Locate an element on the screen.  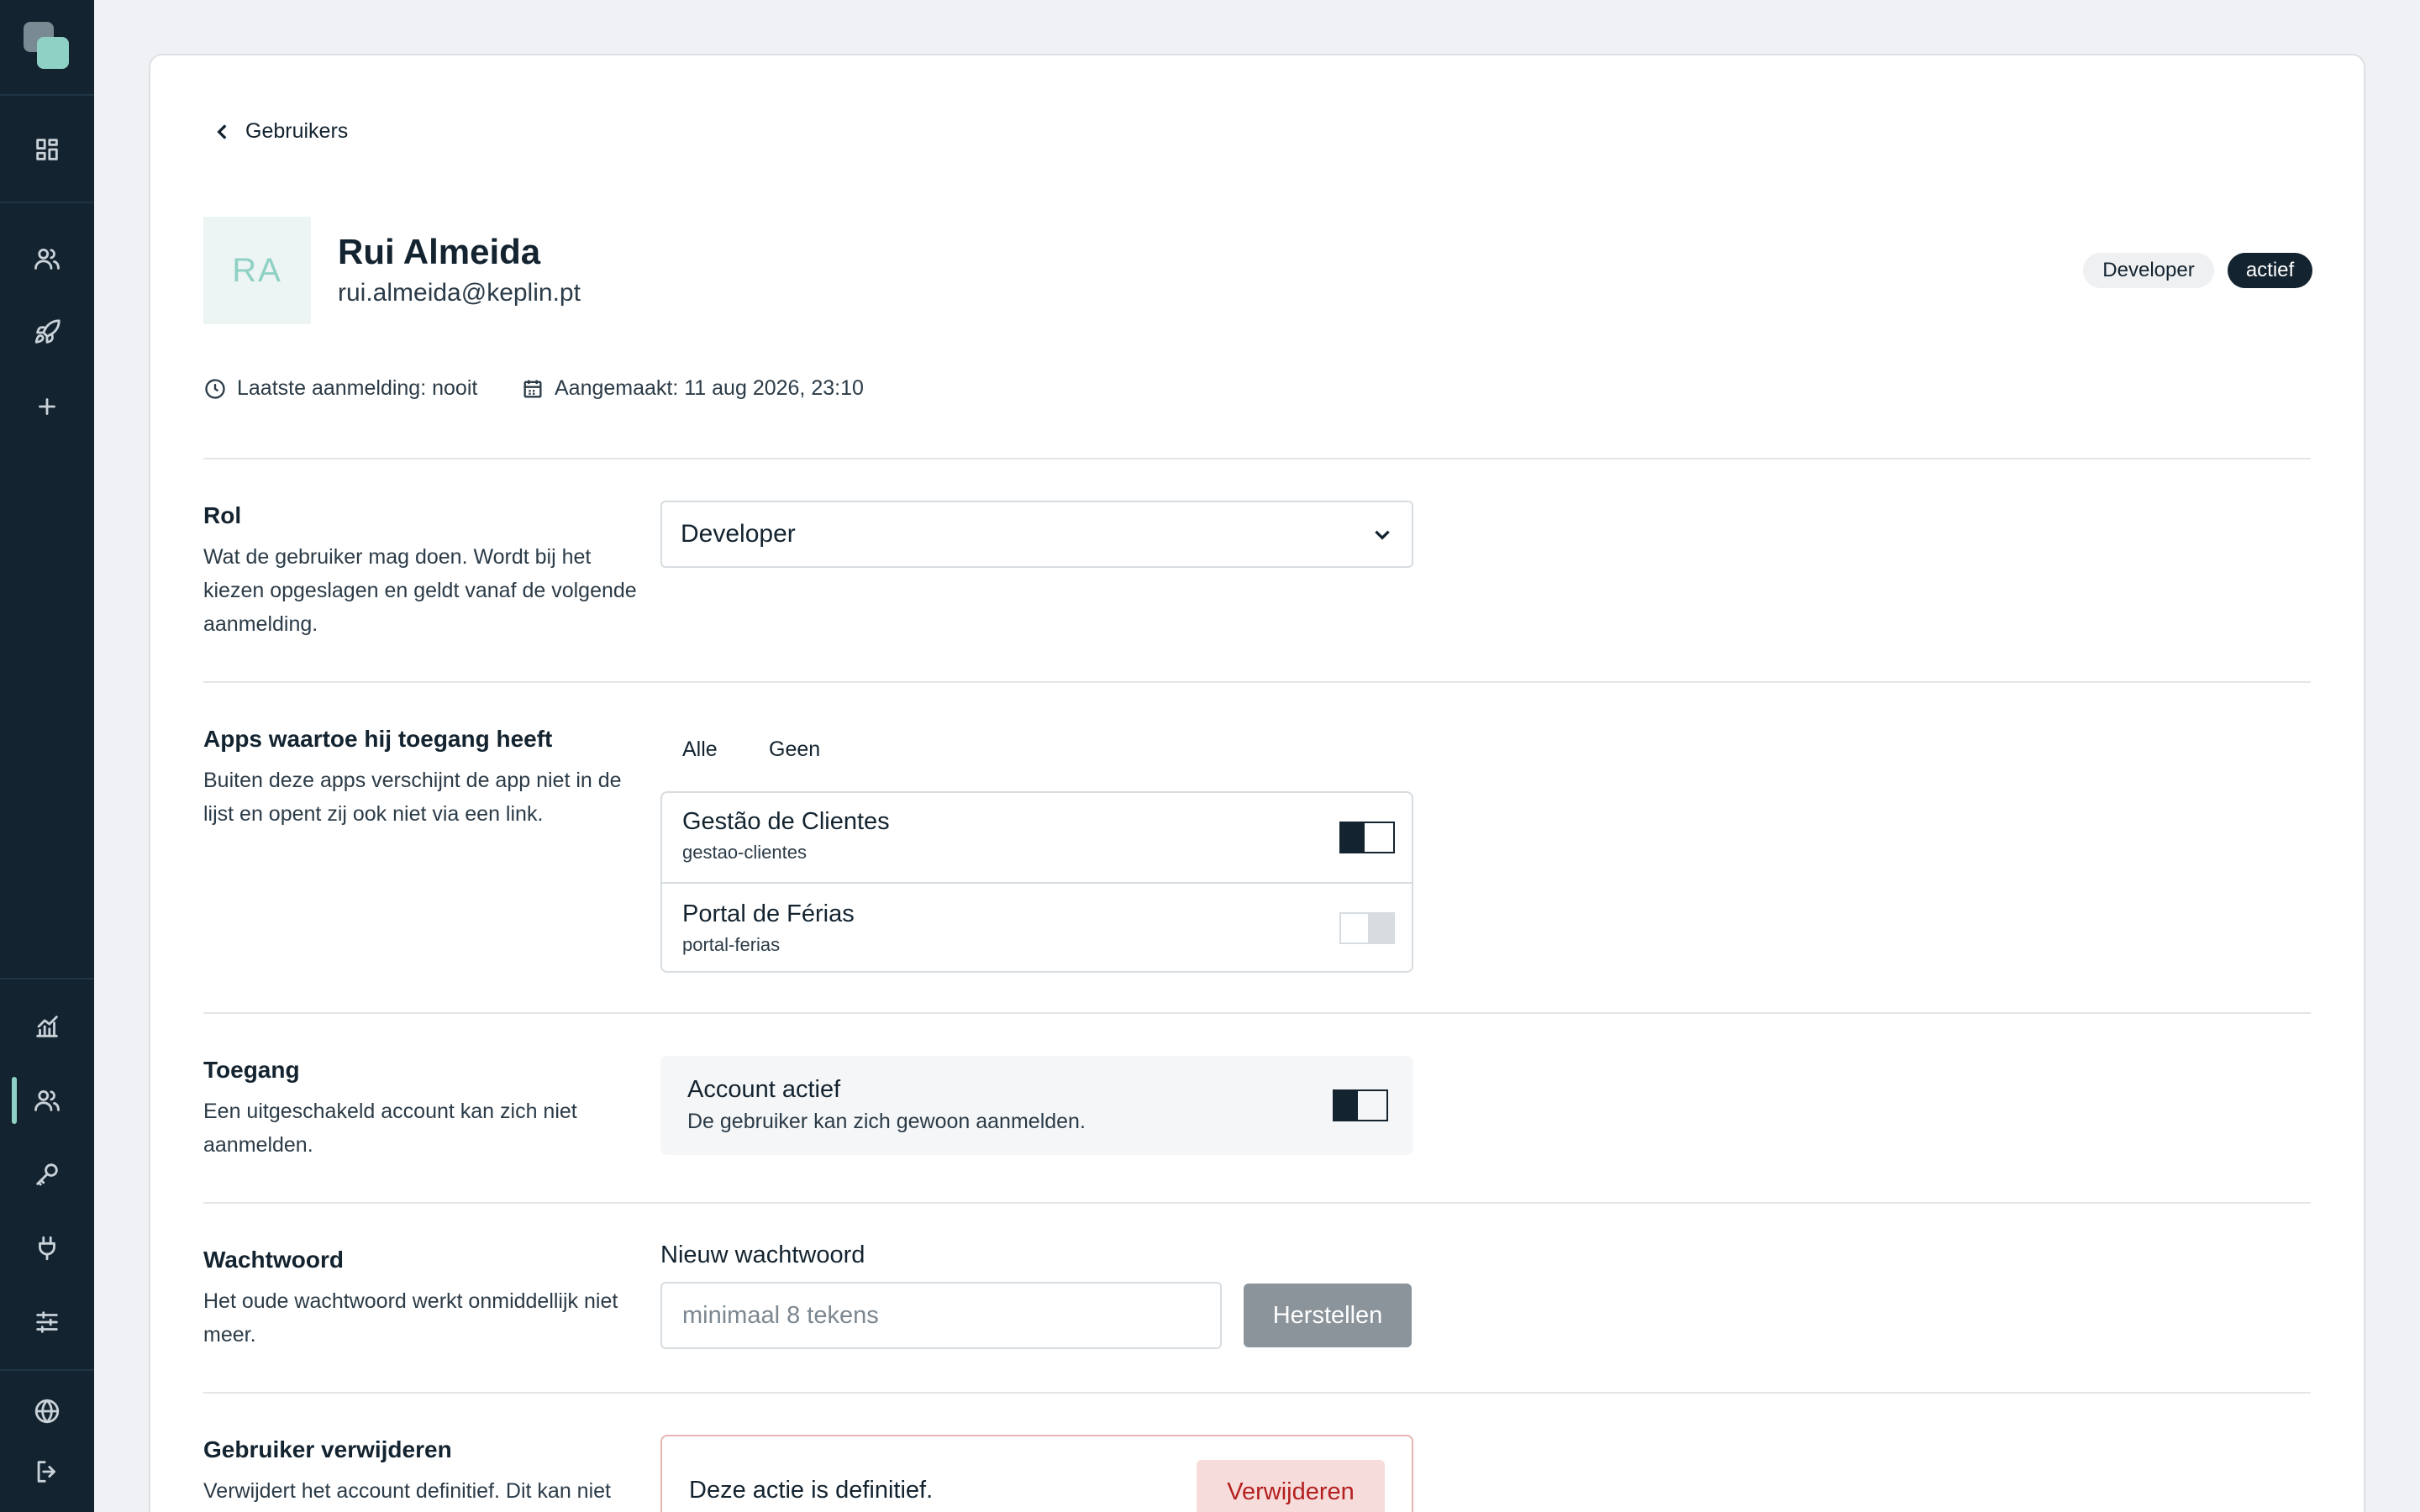
analytics-icon is located at coordinates (47, 1026).